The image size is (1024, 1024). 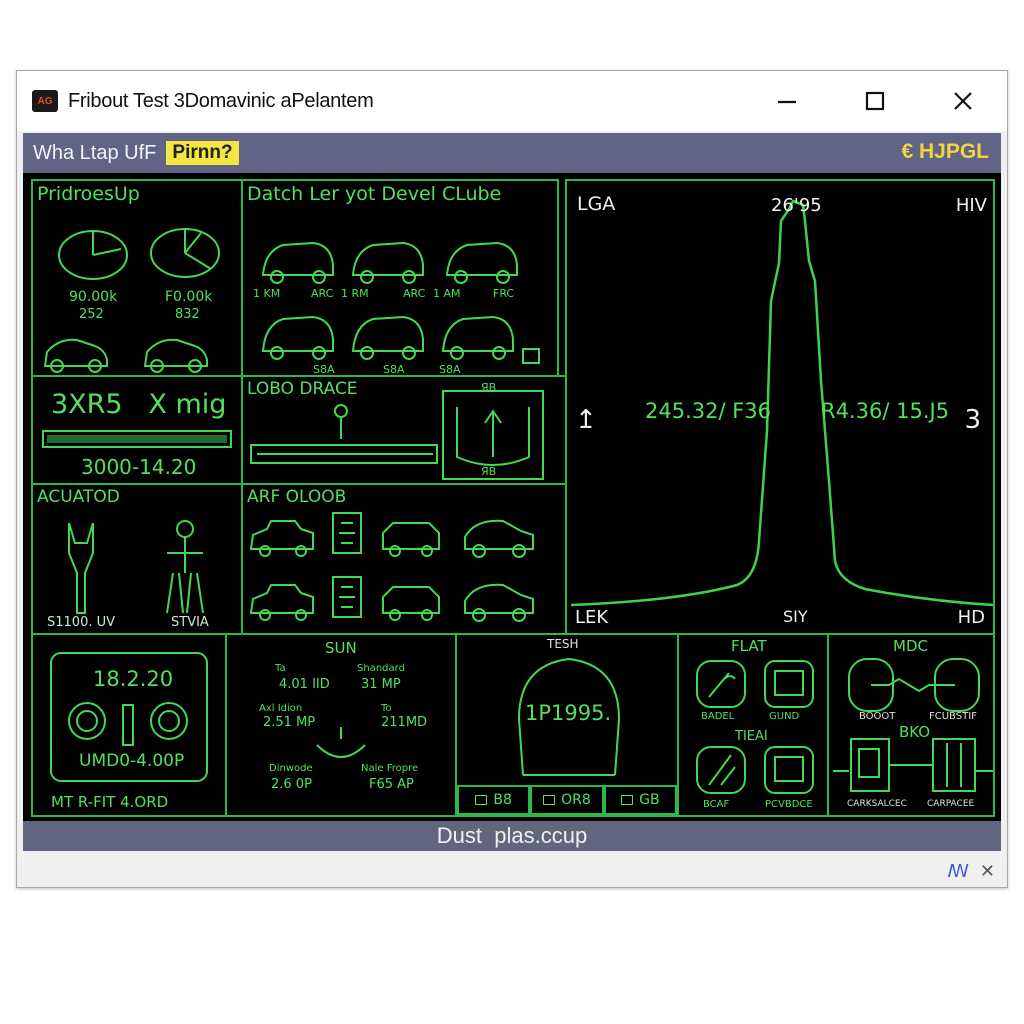 I want to click on flat-panel: FLAT BADEL GUND TIEAI BCAF PCVBDCE, so click(x=753, y=725).